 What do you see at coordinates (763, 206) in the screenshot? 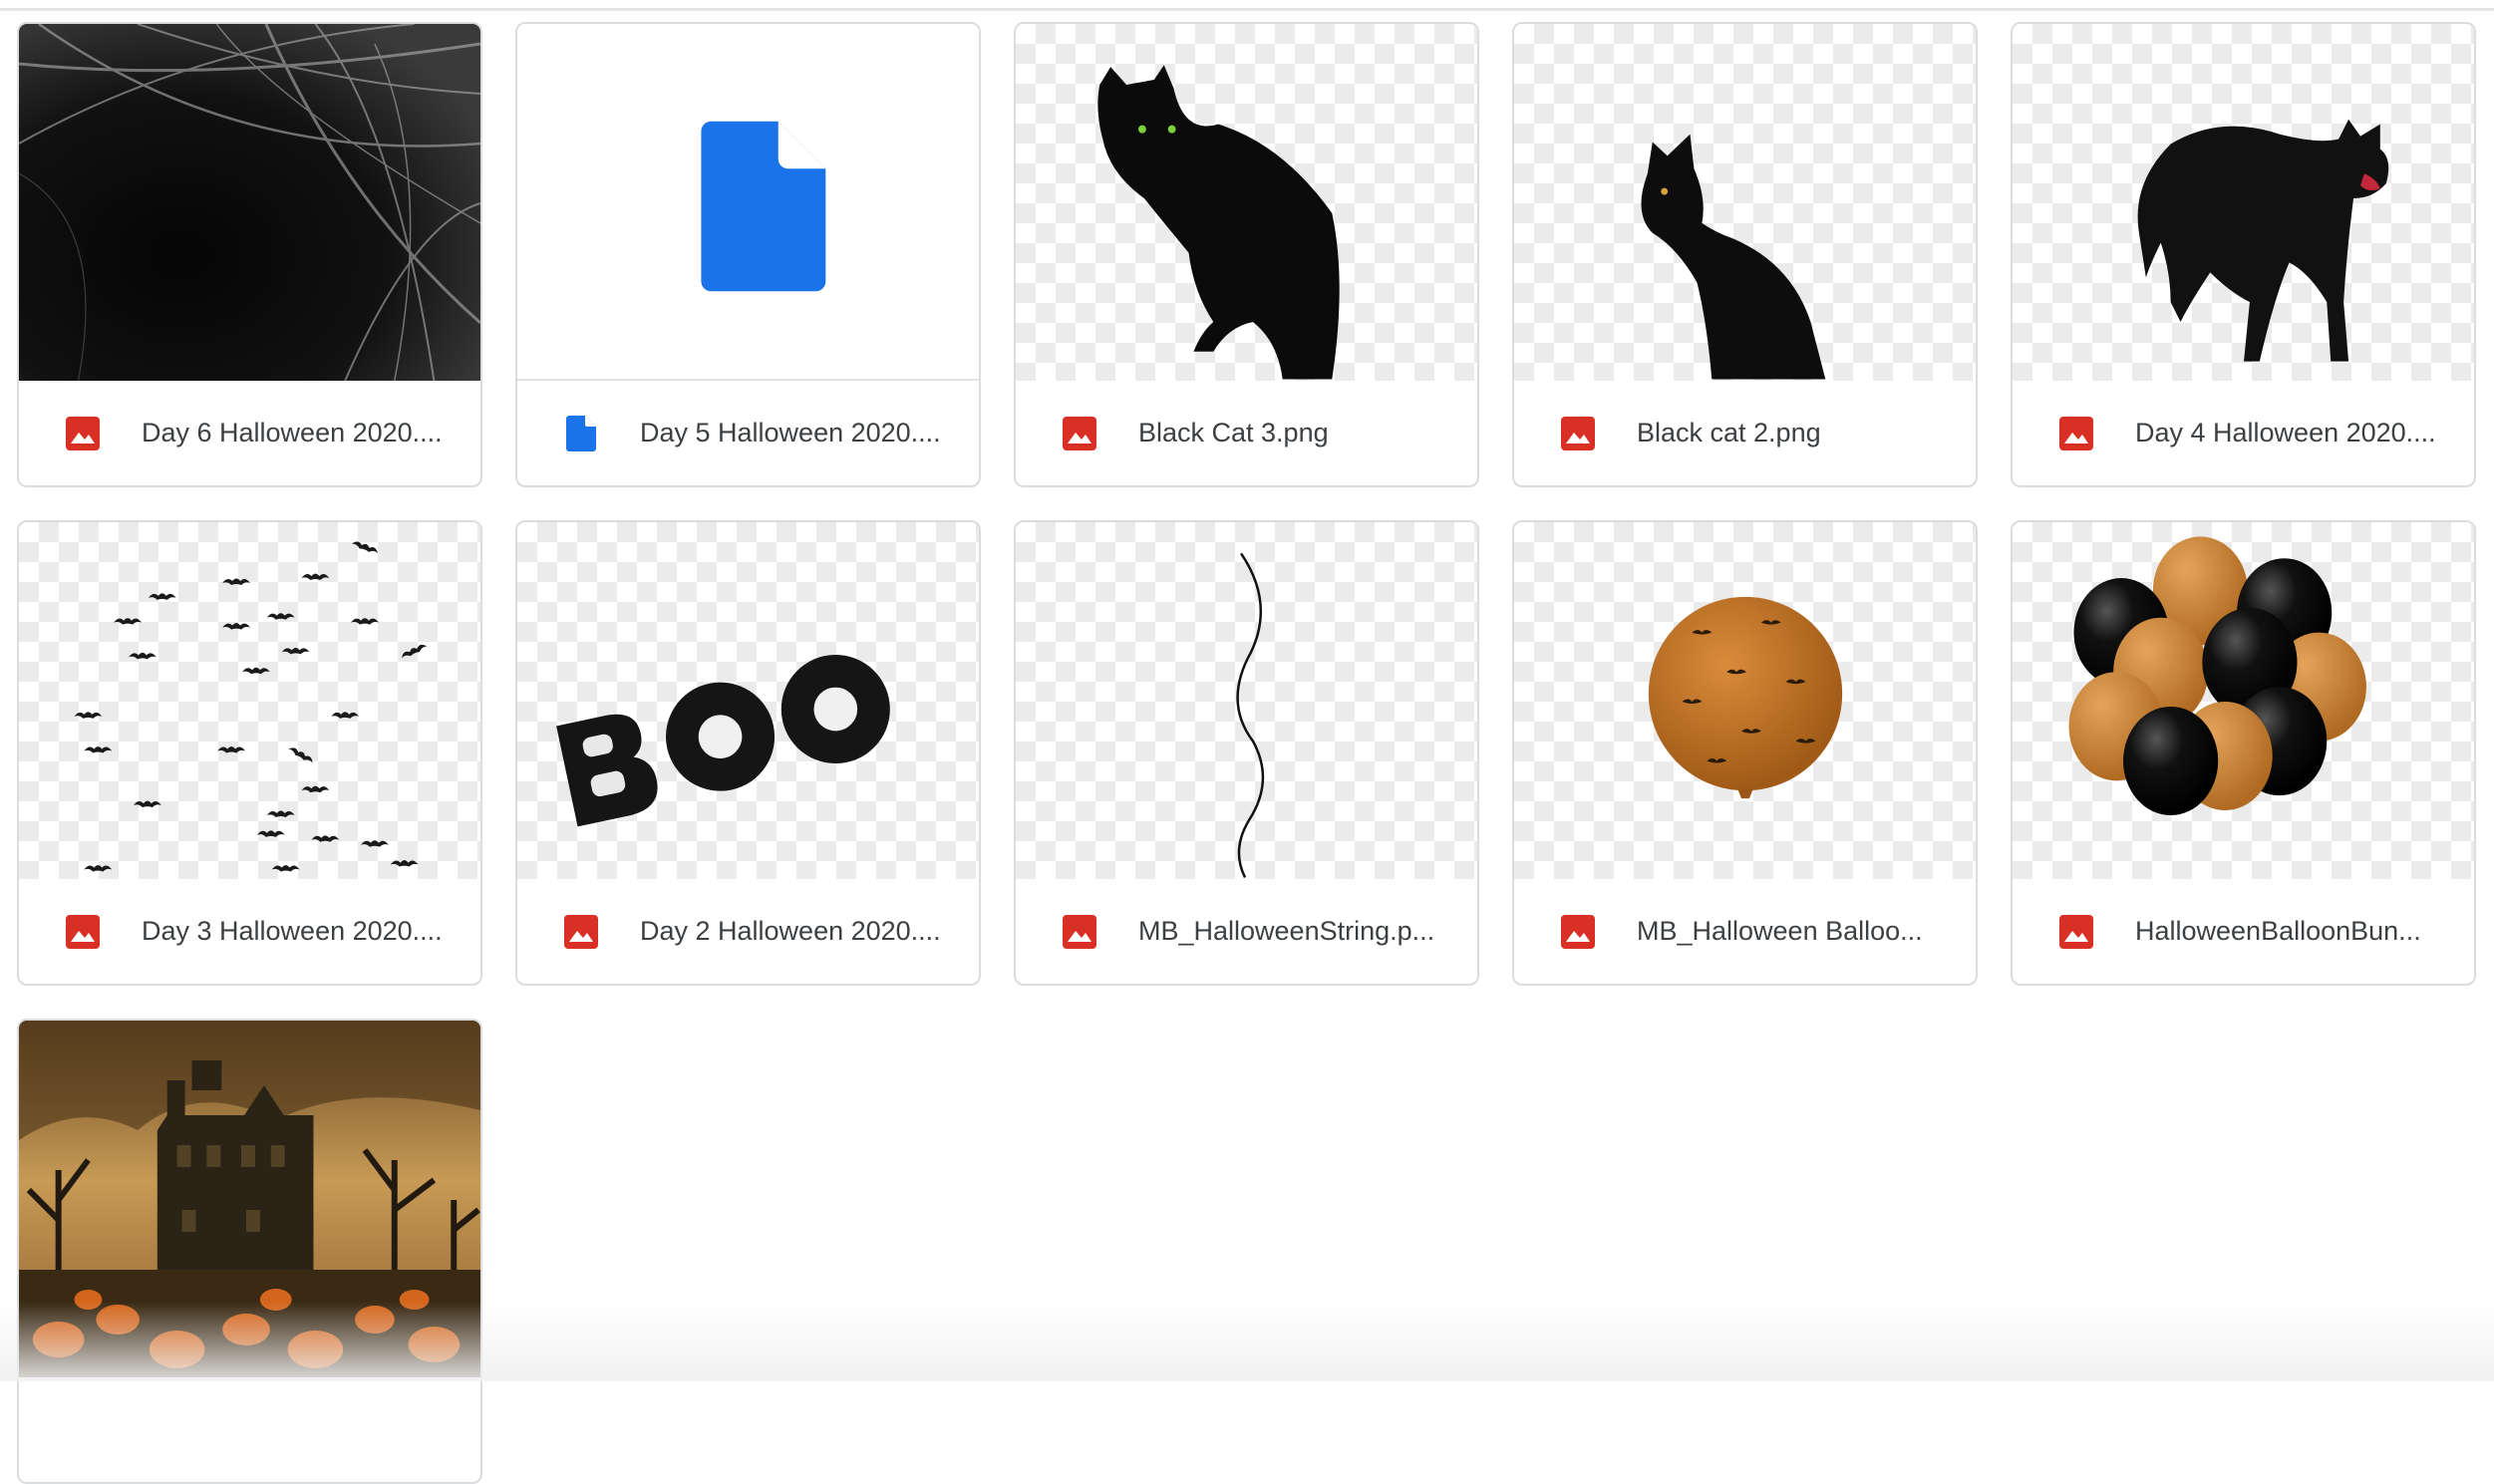
I see `document-icon` at bounding box center [763, 206].